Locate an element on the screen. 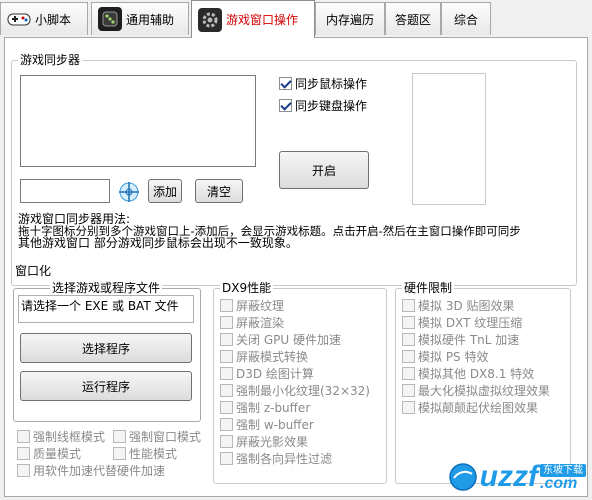 This screenshot has width=592, height=500. dx9-option-checkbox: D3D 绘图计算 is located at coordinates (267, 373).